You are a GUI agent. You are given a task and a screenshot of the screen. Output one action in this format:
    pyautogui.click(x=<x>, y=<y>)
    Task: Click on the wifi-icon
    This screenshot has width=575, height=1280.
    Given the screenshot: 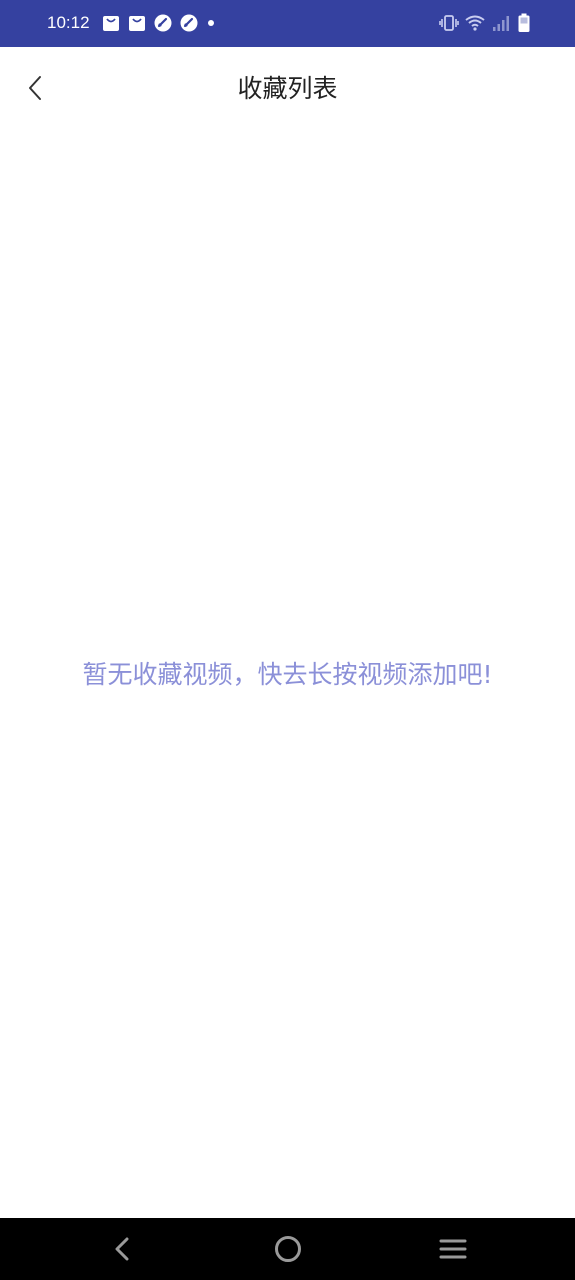 What is the action you would take?
    pyautogui.click(x=475, y=23)
    